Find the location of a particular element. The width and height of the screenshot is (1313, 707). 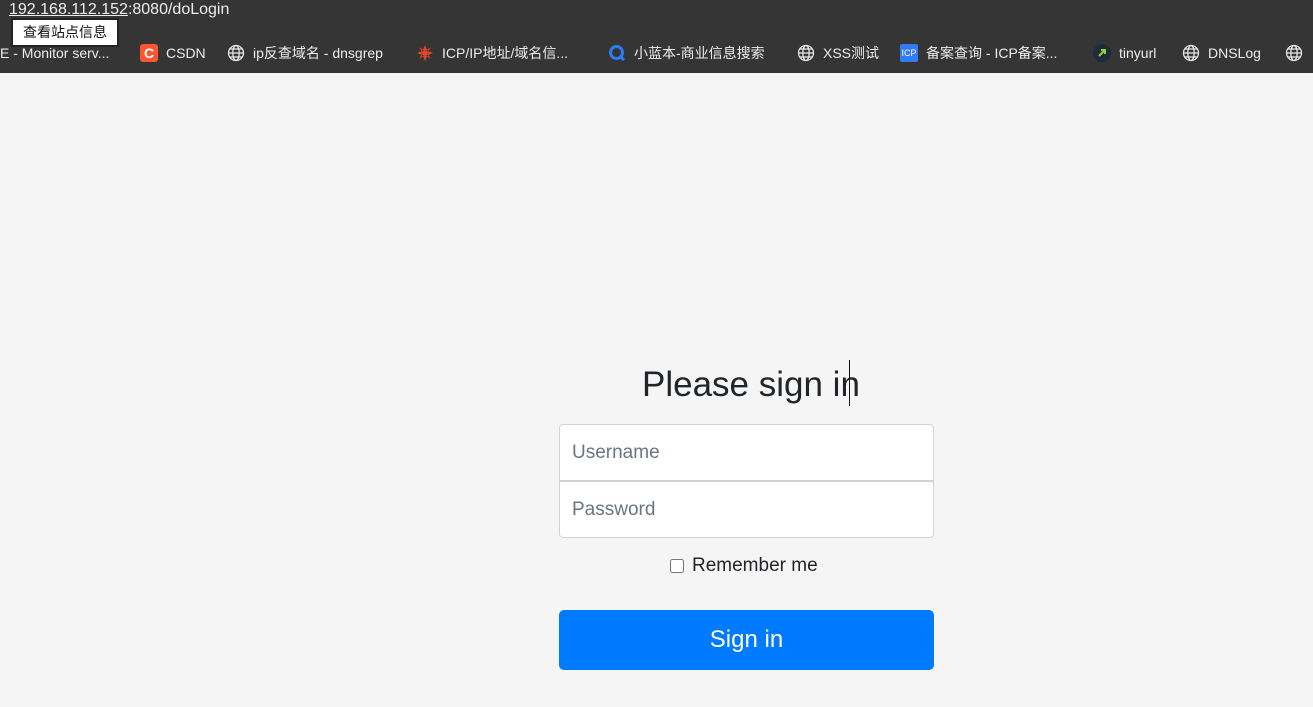

url-path: :8080/doLogin is located at coordinates (178, 9).